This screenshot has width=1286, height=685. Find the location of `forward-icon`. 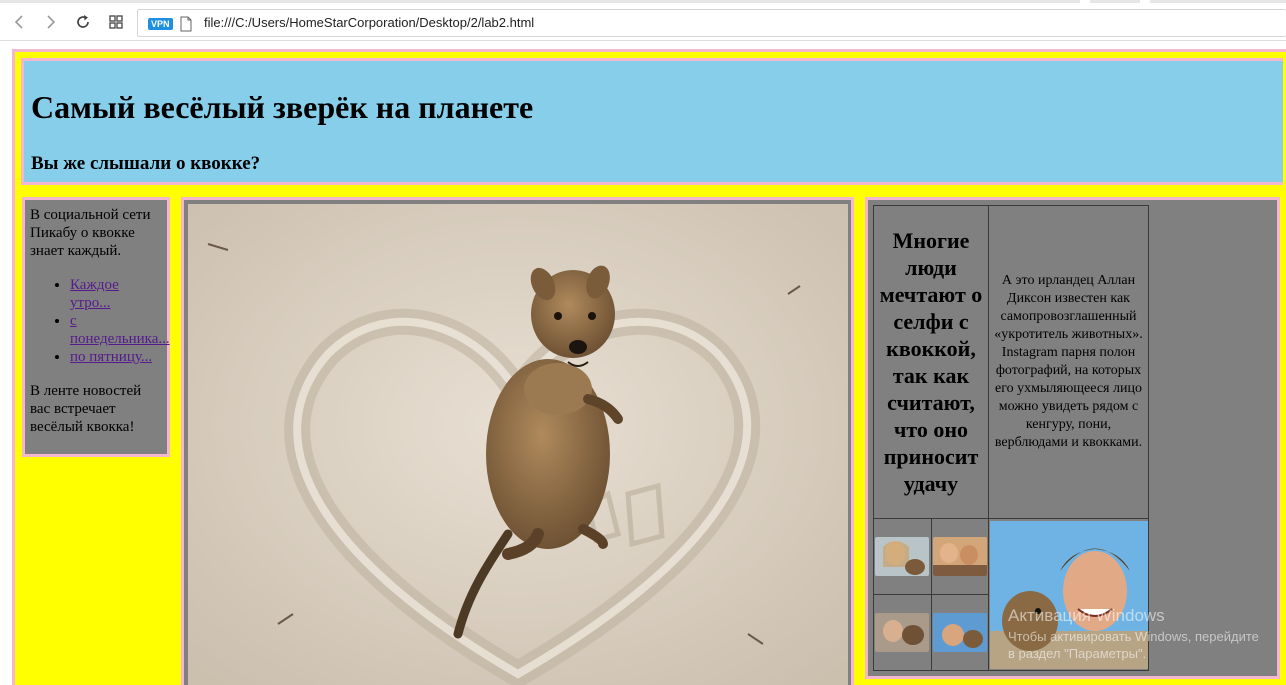

forward-icon is located at coordinates (51, 22).